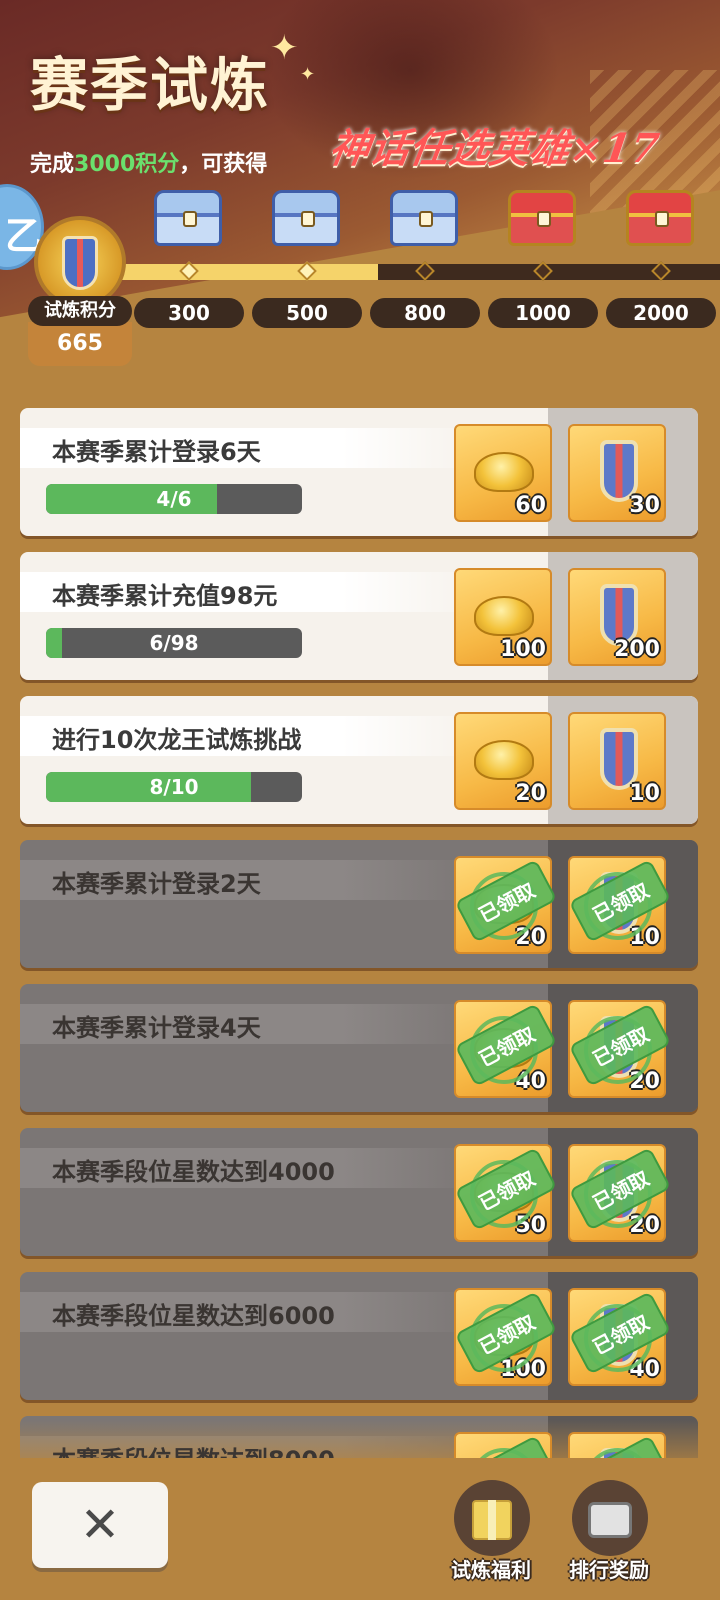 The image size is (720, 1600). I want to click on task-progress-text: 8/10, so click(174, 787).